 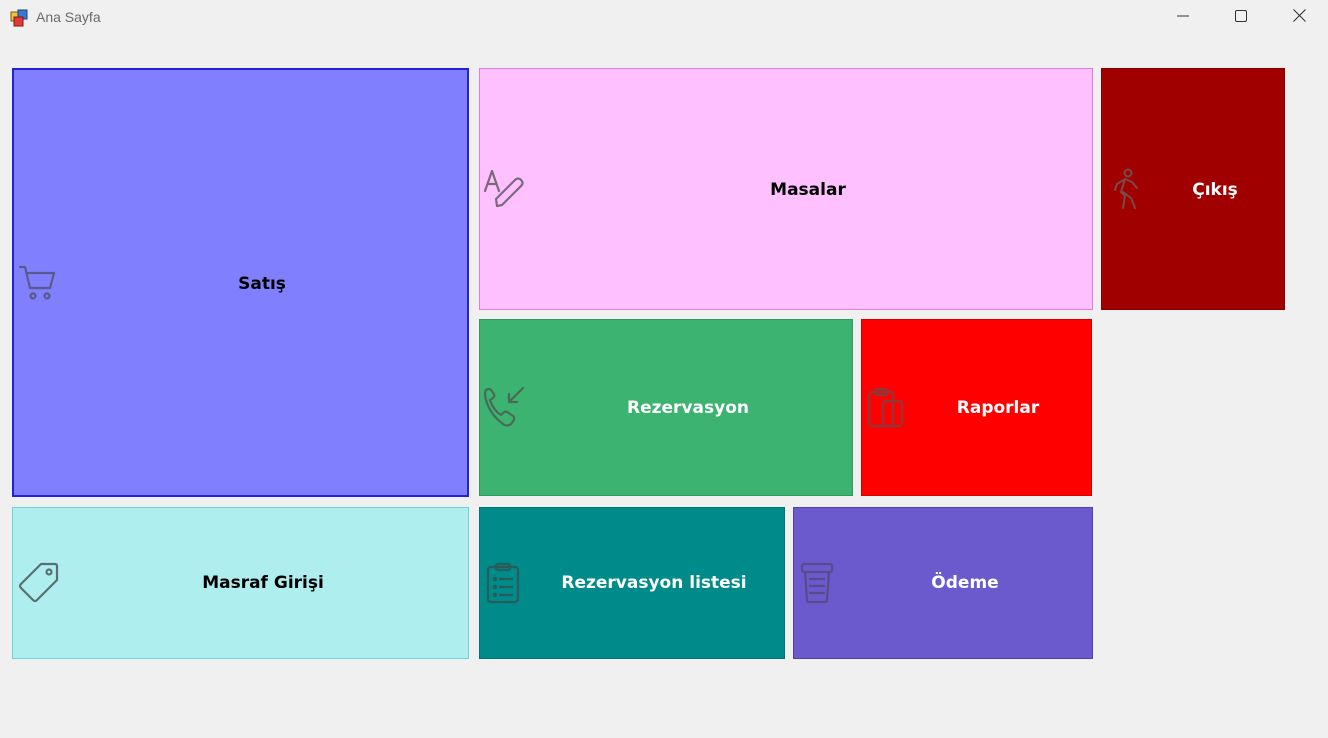 What do you see at coordinates (965, 583) in the screenshot?
I see `odeme-label: Ödeme` at bounding box center [965, 583].